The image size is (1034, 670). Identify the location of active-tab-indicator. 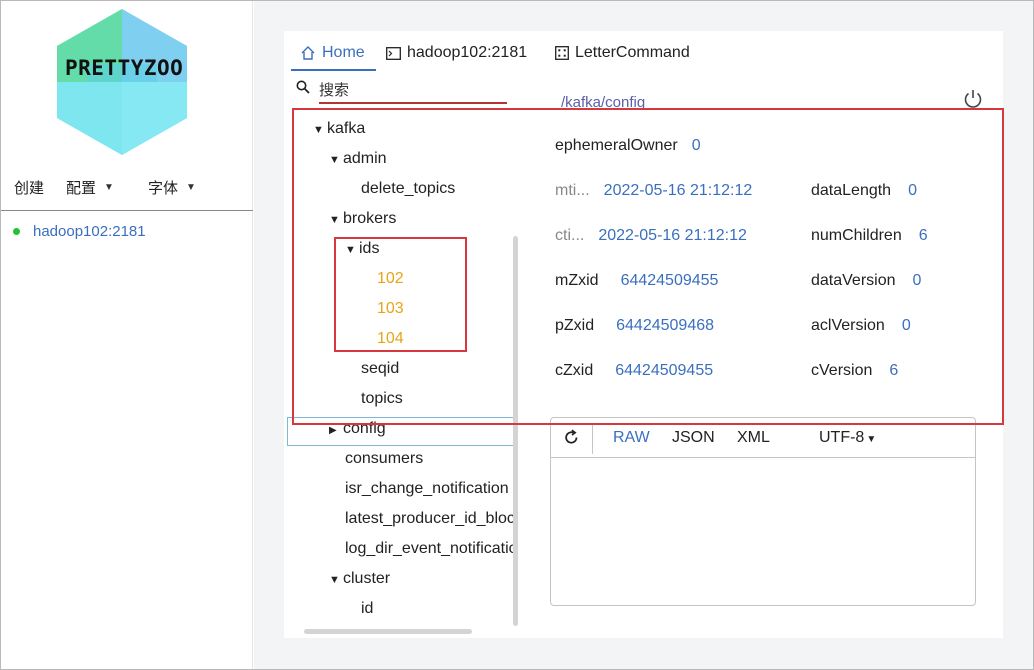
(333, 70).